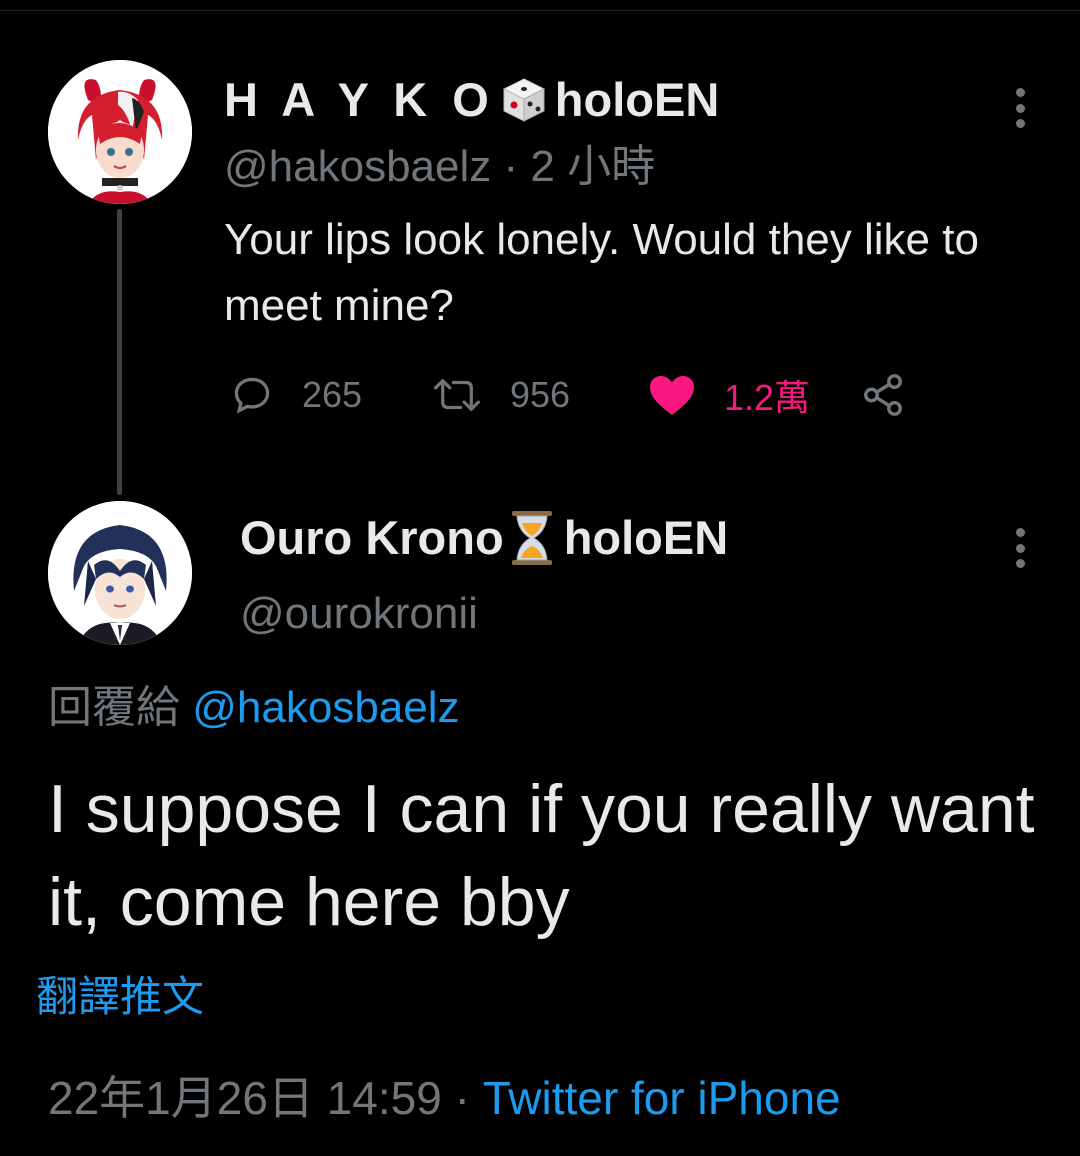 Image resolution: width=1080 pixels, height=1156 pixels. I want to click on share-icon, so click(883, 395).